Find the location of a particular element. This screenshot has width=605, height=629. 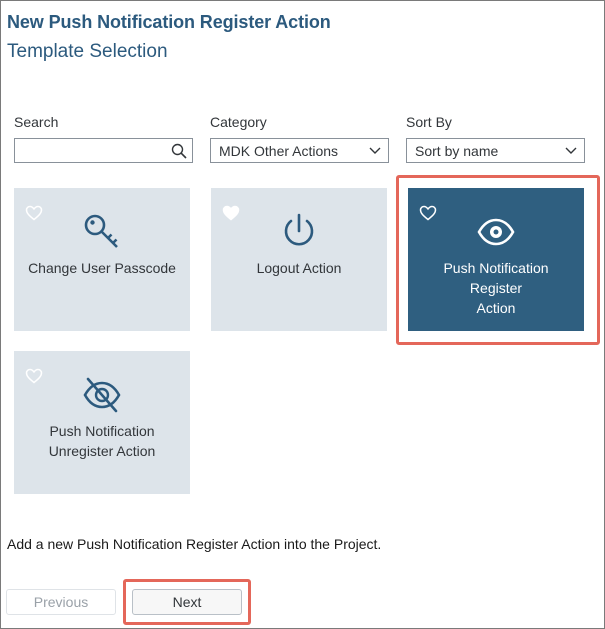

wizard-title: New Push Notification Register Action is located at coordinates (169, 22).